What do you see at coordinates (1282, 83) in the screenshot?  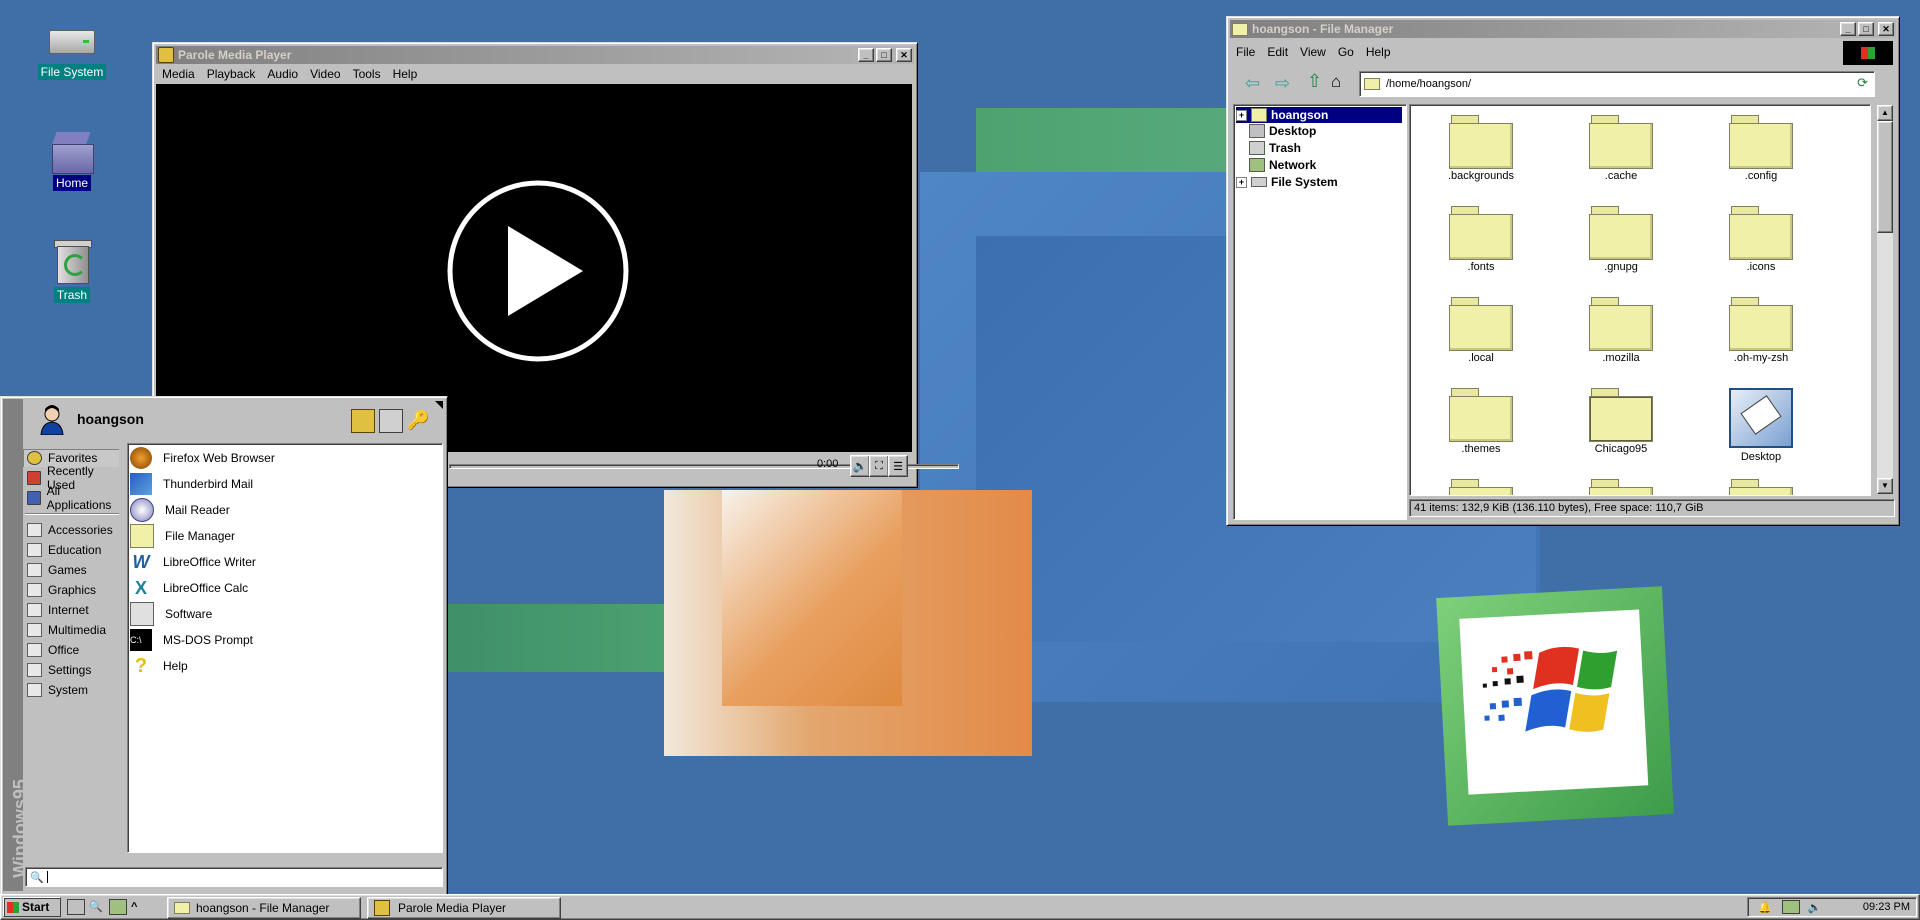 I see `forward-icon: ⇨` at bounding box center [1282, 83].